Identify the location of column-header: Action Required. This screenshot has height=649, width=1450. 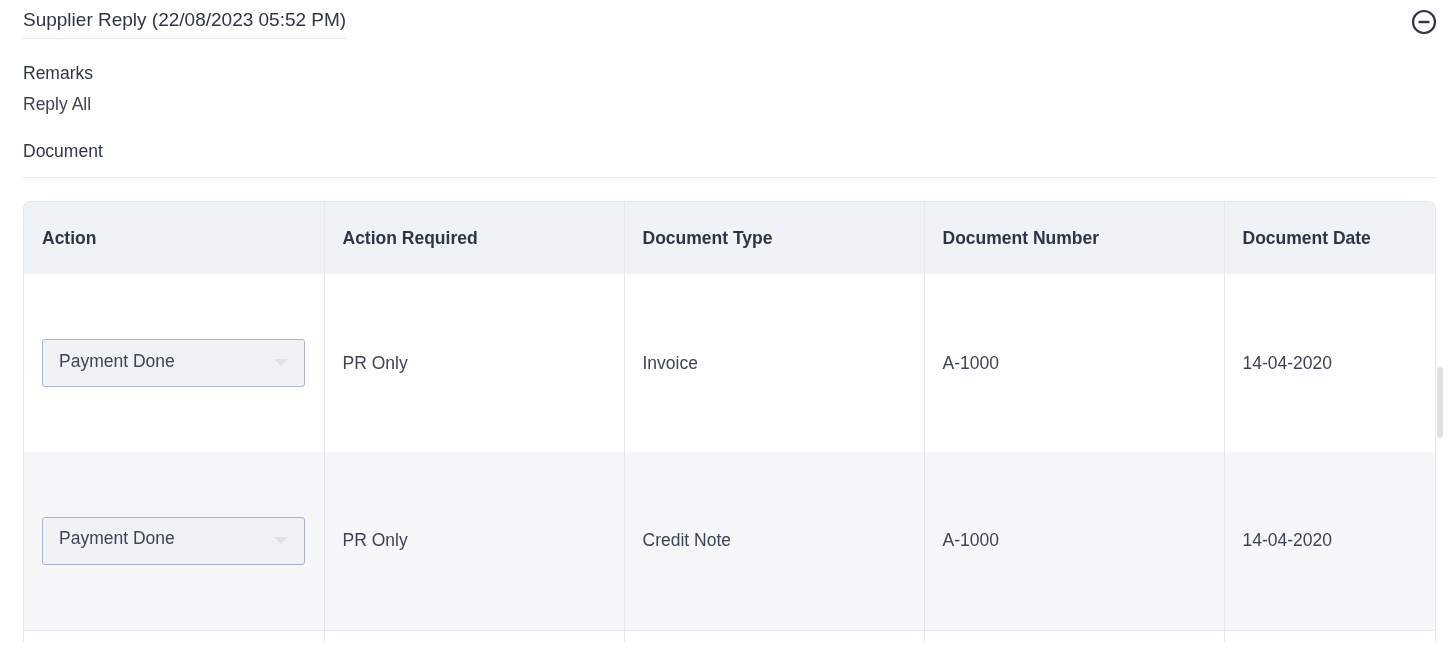
(474, 238).